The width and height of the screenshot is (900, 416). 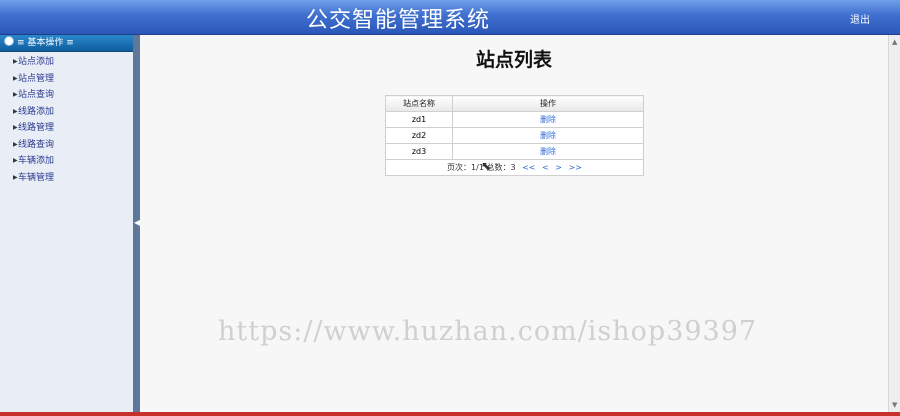 I want to click on pager: 页次：1/1 总数：3 << < > >>, so click(x=514, y=167).